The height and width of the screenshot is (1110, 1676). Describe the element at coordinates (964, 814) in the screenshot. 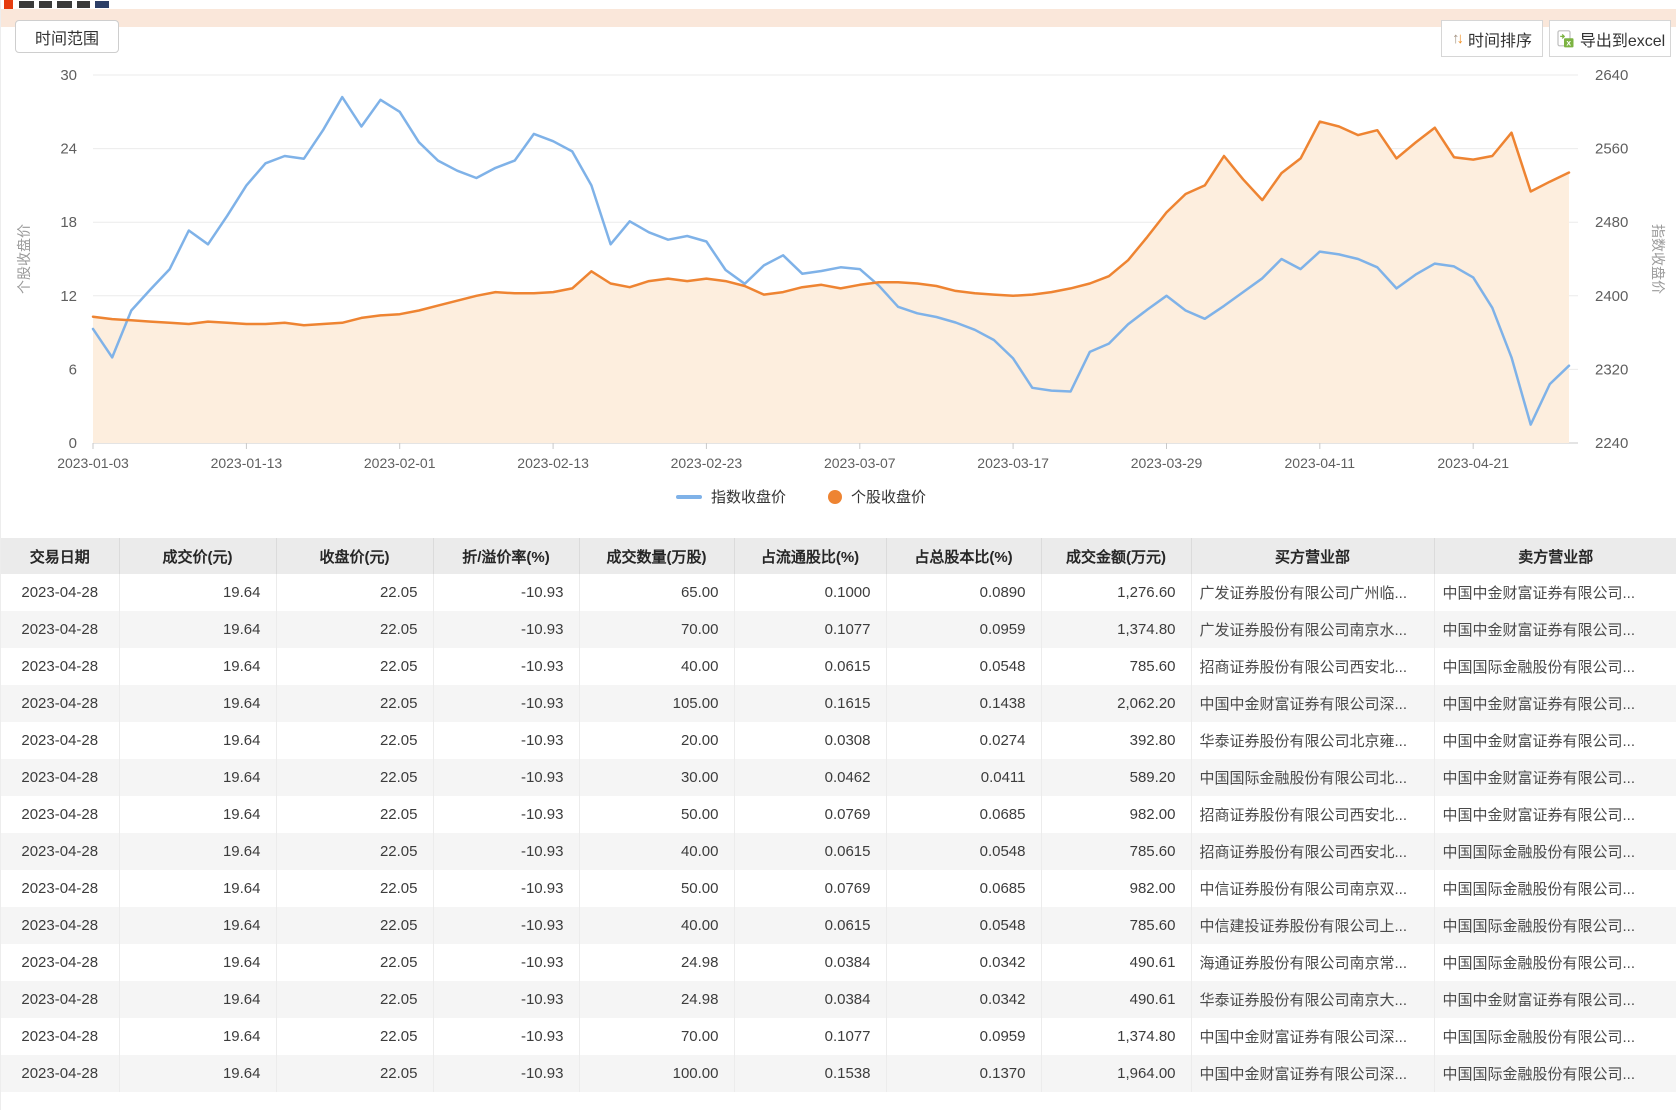

I see `table-cell: 0.0685` at that location.